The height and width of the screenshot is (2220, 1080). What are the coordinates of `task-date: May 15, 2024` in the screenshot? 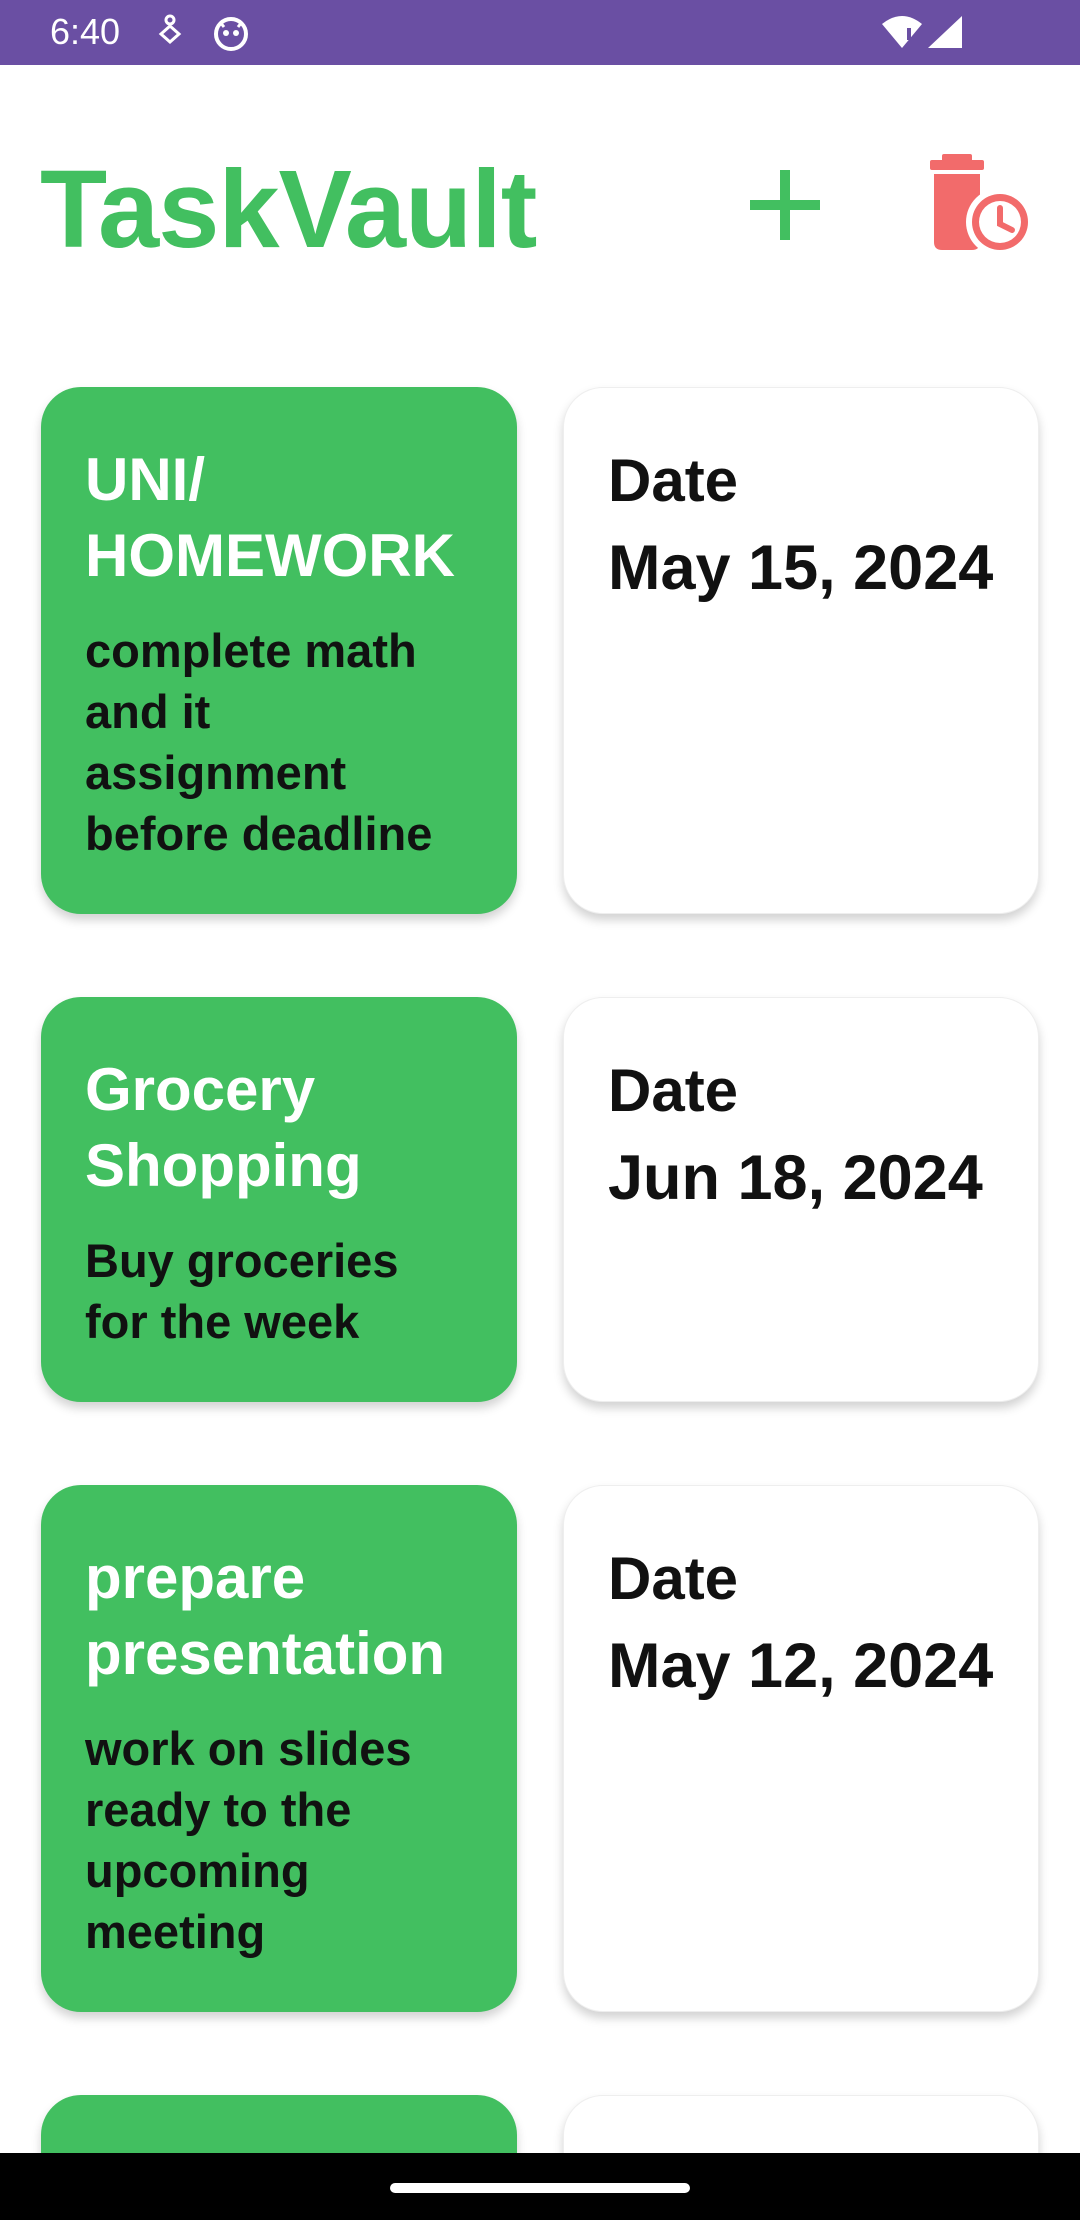 It's located at (801, 568).